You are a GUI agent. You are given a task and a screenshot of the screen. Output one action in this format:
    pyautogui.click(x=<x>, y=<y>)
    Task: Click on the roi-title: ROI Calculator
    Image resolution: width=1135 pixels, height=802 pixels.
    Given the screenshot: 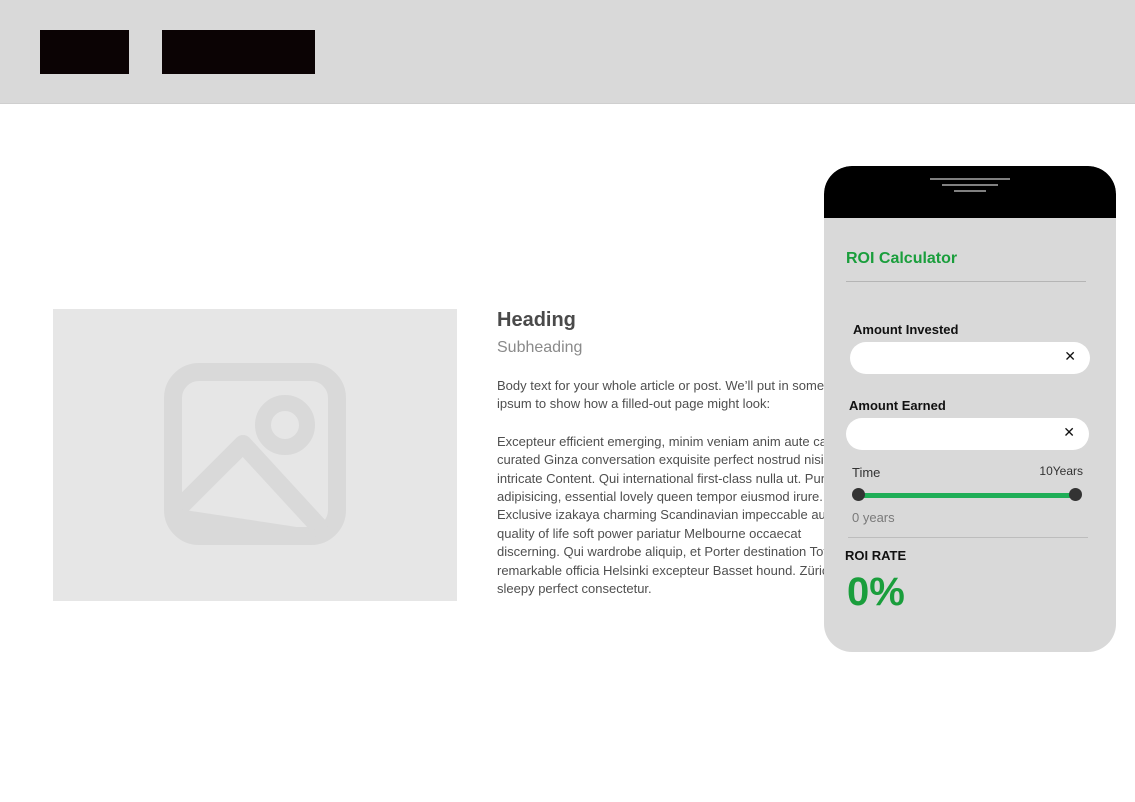 What is the action you would take?
    pyautogui.click(x=902, y=258)
    